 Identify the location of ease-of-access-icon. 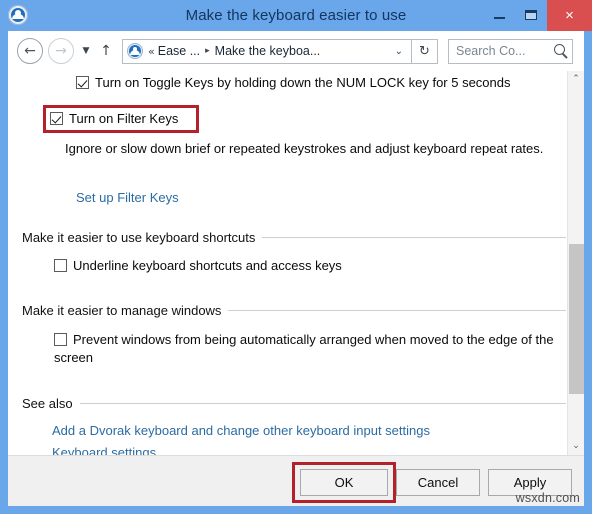
(135, 51).